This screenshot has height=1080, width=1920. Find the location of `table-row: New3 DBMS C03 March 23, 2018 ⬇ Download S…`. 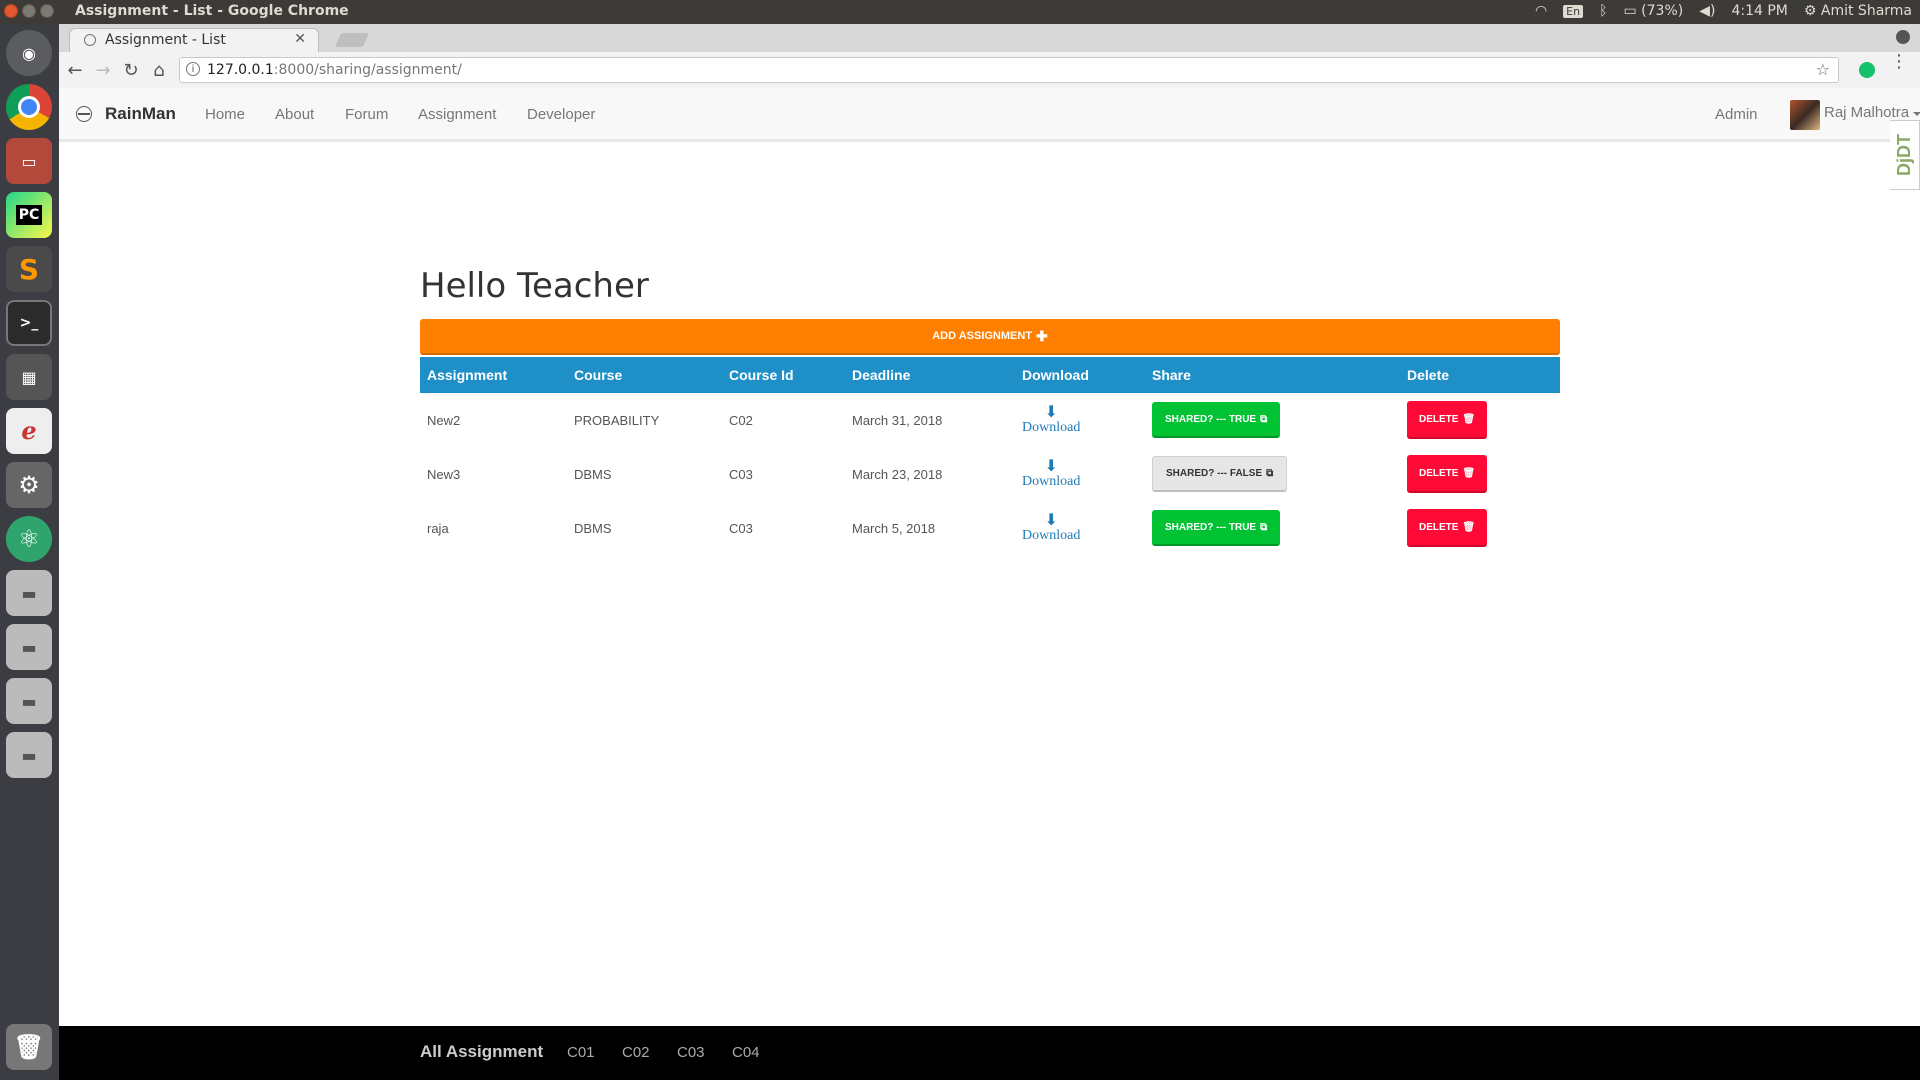

table-row: New3 DBMS C03 March 23, 2018 ⬇ Download S… is located at coordinates (990, 474).